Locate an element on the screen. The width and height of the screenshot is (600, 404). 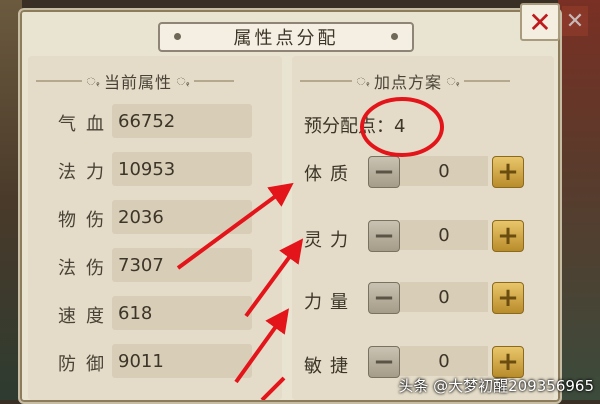
current-attributes-title: 当前属性 is located at coordinates (137, 82).